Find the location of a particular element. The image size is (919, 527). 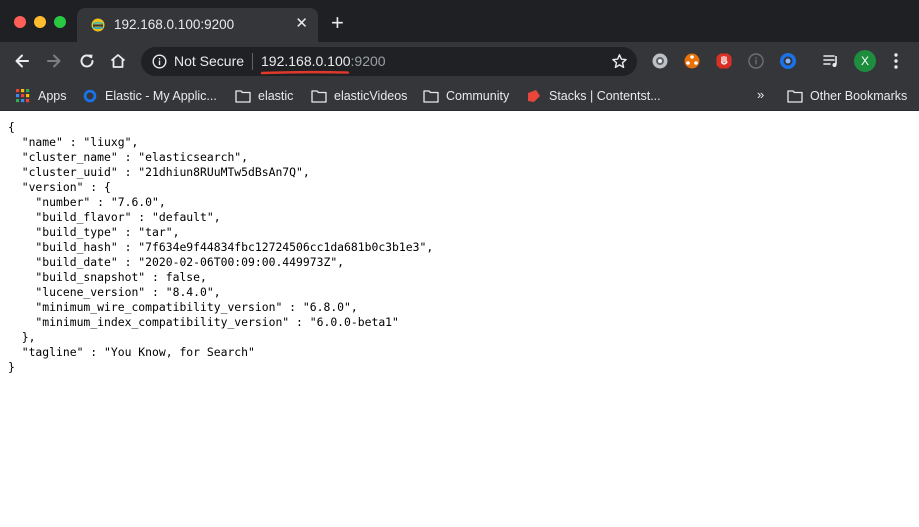

media-controls-icon is located at coordinates (831, 61).